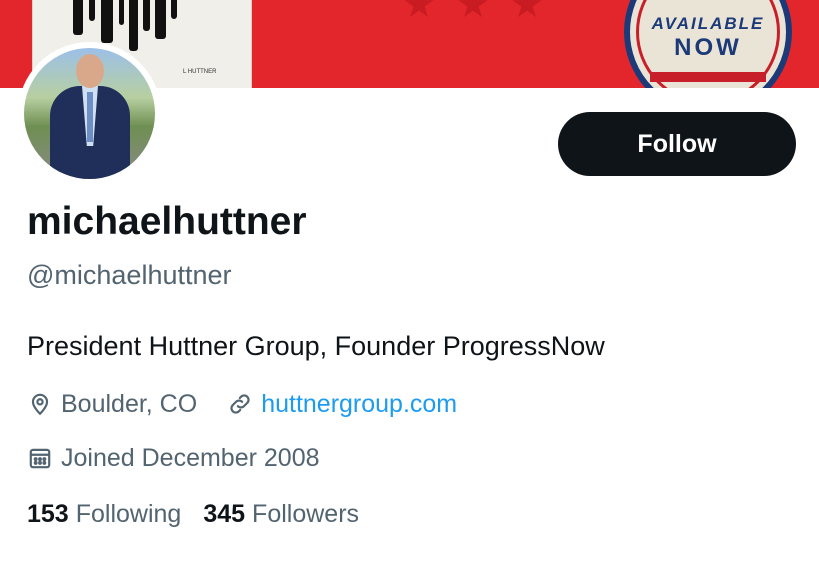  Describe the element at coordinates (359, 404) in the screenshot. I see `website-link: huttnergroup.com` at that location.